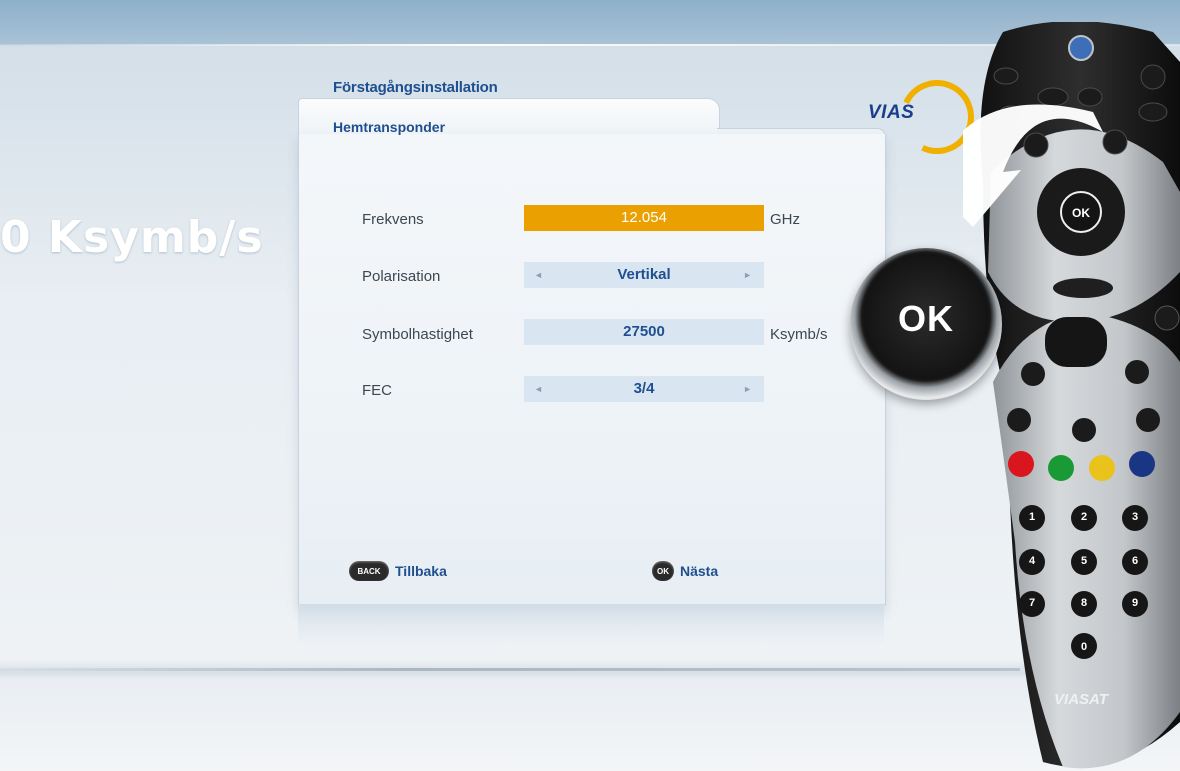  What do you see at coordinates (510, 669) in the screenshot?
I see `floor-line` at bounding box center [510, 669].